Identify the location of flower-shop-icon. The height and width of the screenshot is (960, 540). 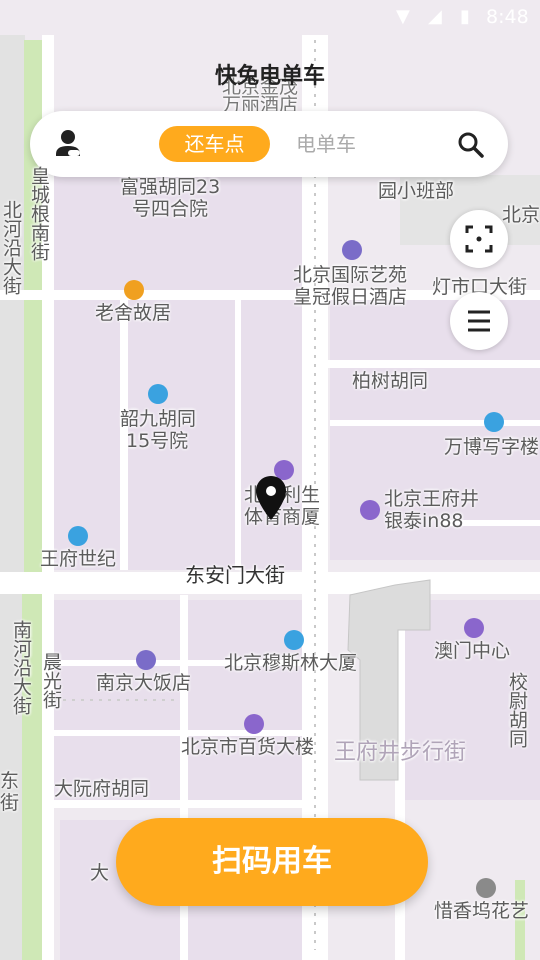
(486, 888).